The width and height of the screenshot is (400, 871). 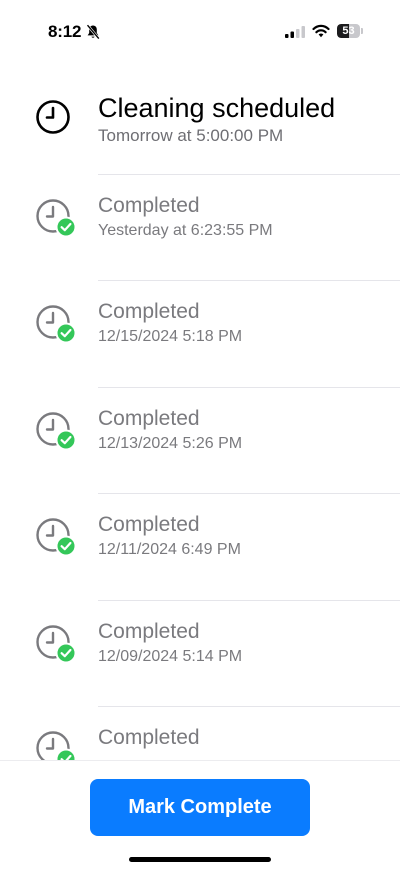 I want to click on row-timestamp: 12/09/2024 5:14 PM, so click(x=170, y=656).